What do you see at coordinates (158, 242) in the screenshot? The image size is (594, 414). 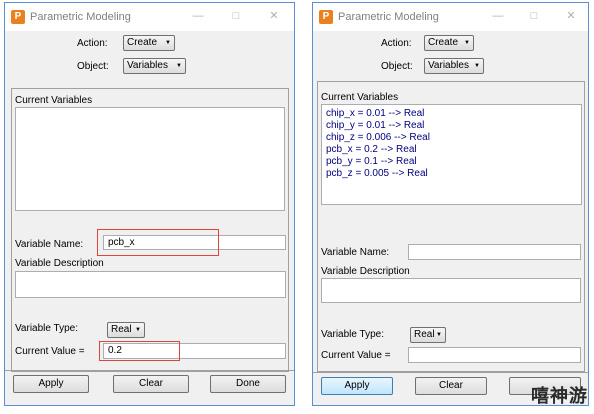 I see `variable-name-highlight` at bounding box center [158, 242].